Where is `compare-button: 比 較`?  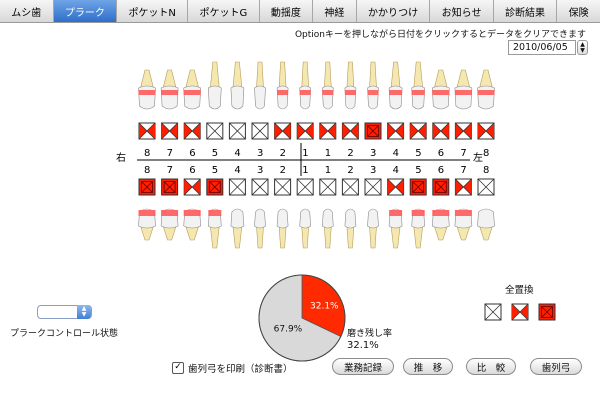 compare-button: 比 較 is located at coordinates (491, 366).